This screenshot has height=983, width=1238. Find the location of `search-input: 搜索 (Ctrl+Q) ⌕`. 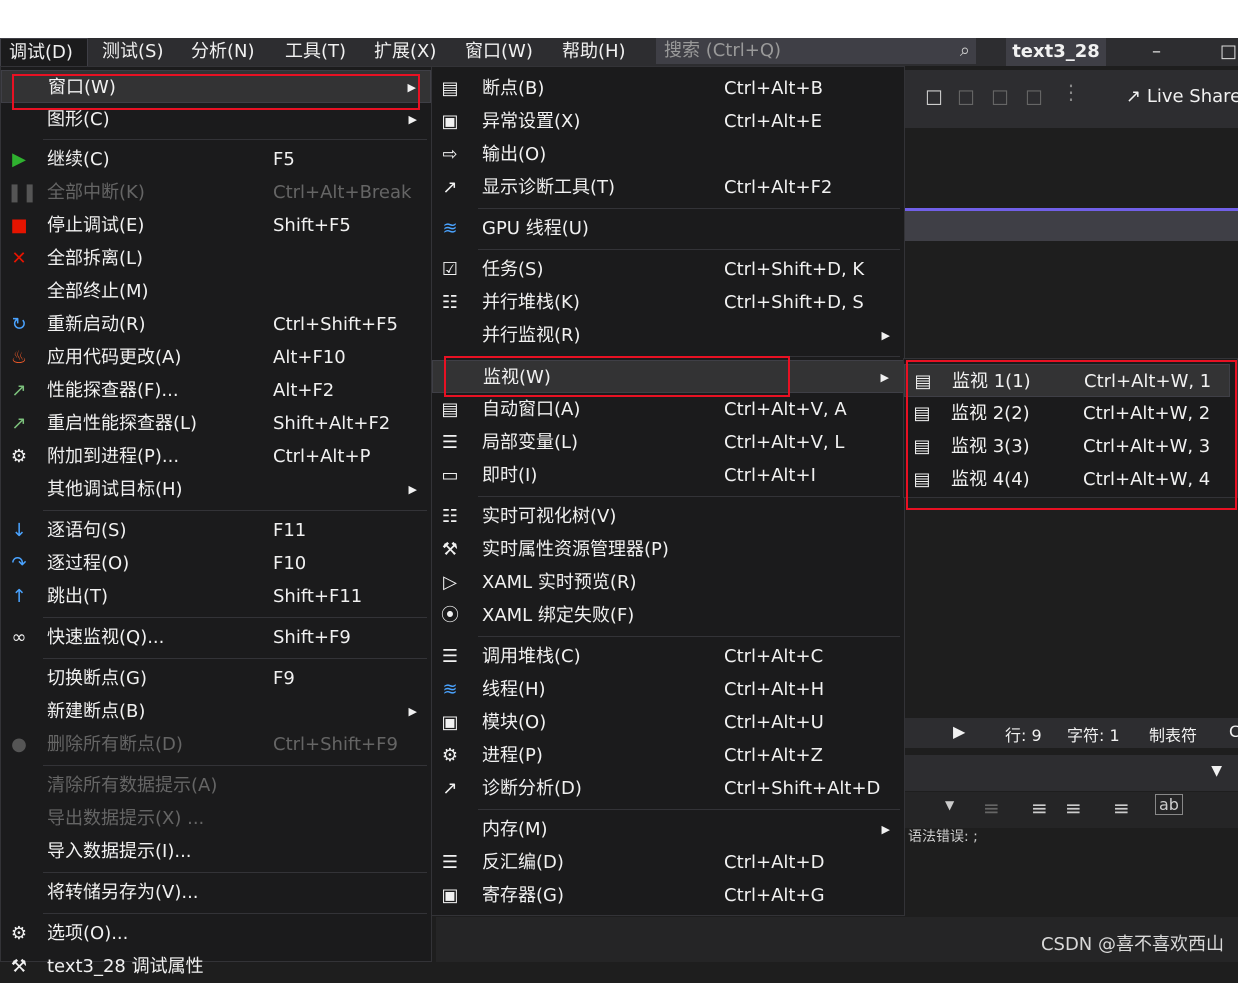

search-input: 搜索 (Ctrl+Q) ⌕ is located at coordinates (816, 51).